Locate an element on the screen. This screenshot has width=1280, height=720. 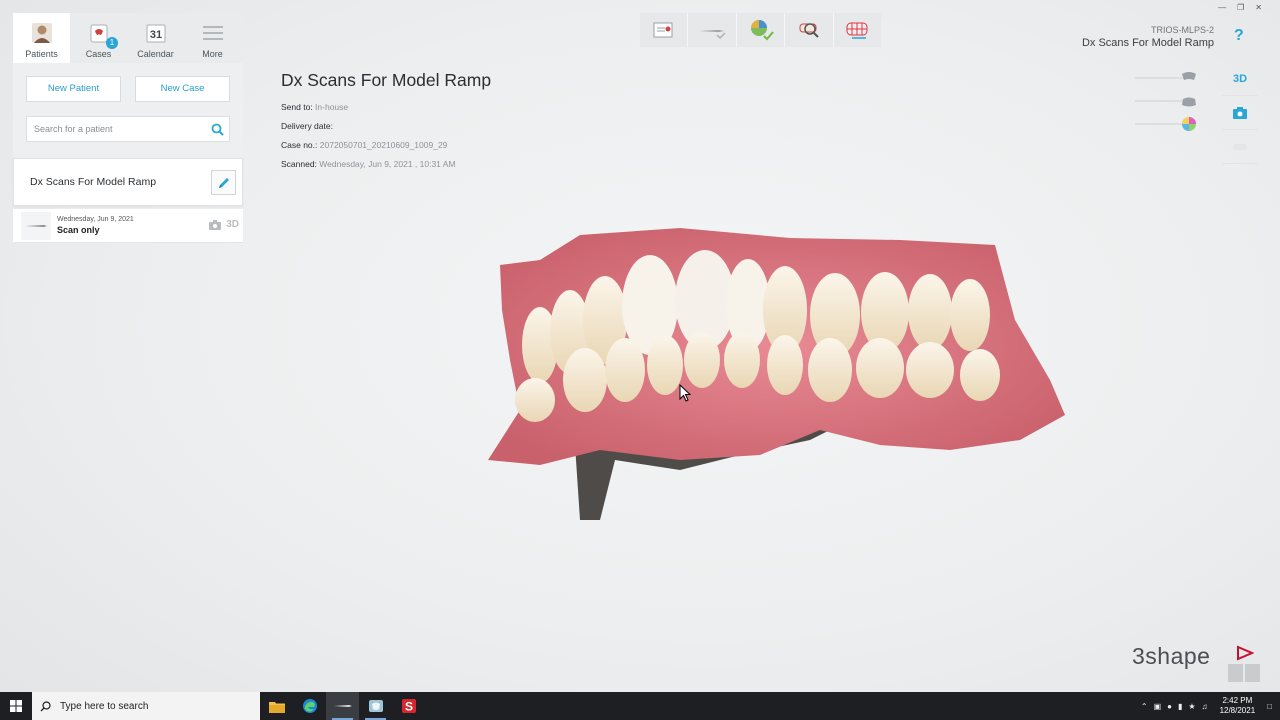
scanned-label: Scanned: is located at coordinates (299, 164).